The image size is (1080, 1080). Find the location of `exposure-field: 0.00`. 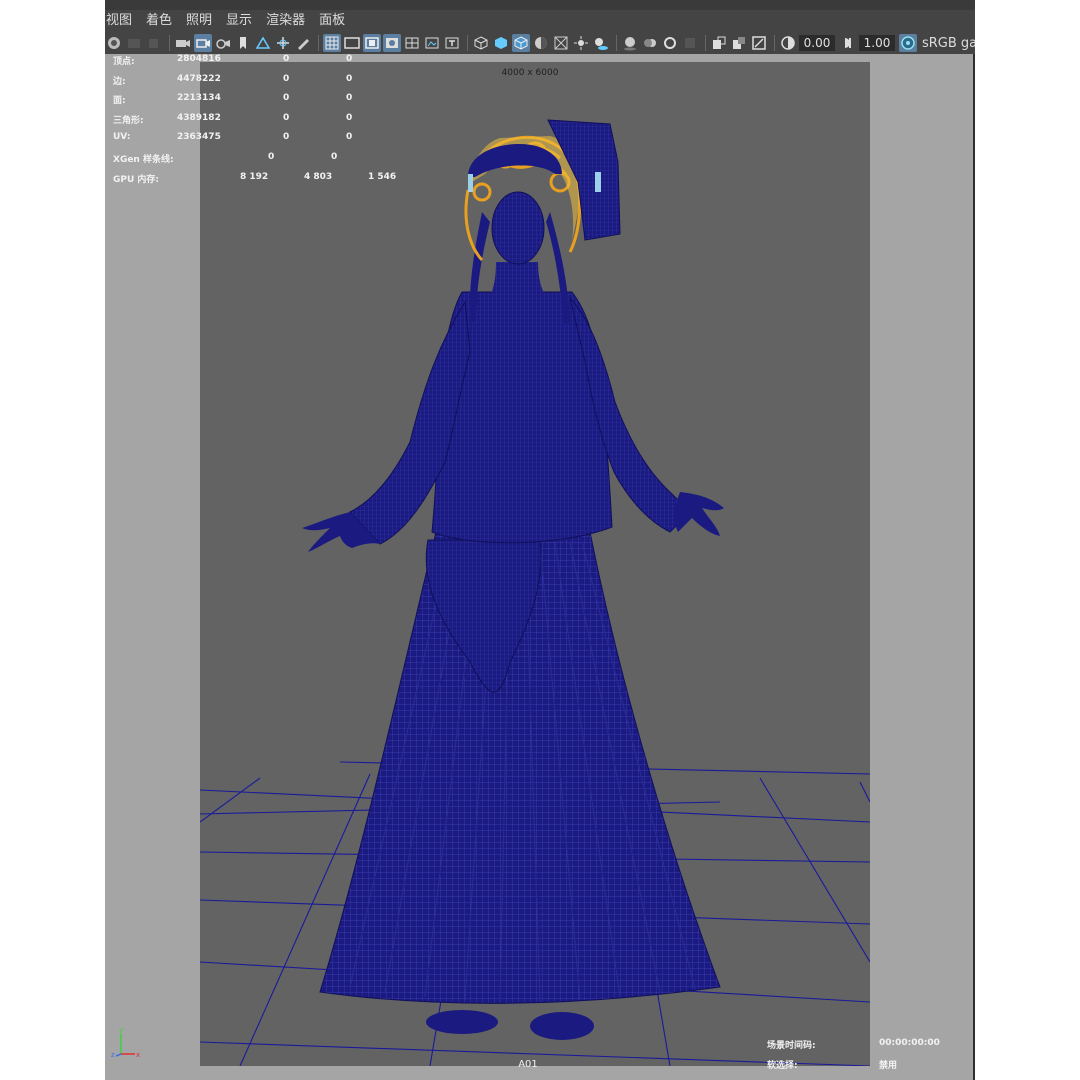

exposure-field: 0.00 is located at coordinates (817, 43).